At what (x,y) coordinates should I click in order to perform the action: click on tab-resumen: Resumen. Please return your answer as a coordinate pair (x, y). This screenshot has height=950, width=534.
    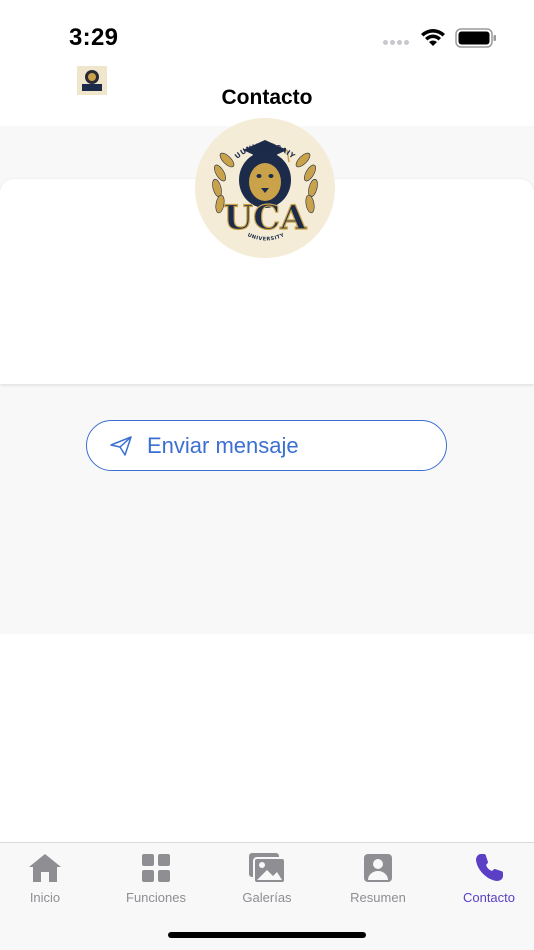
    Looking at the image, I should click on (378, 878).